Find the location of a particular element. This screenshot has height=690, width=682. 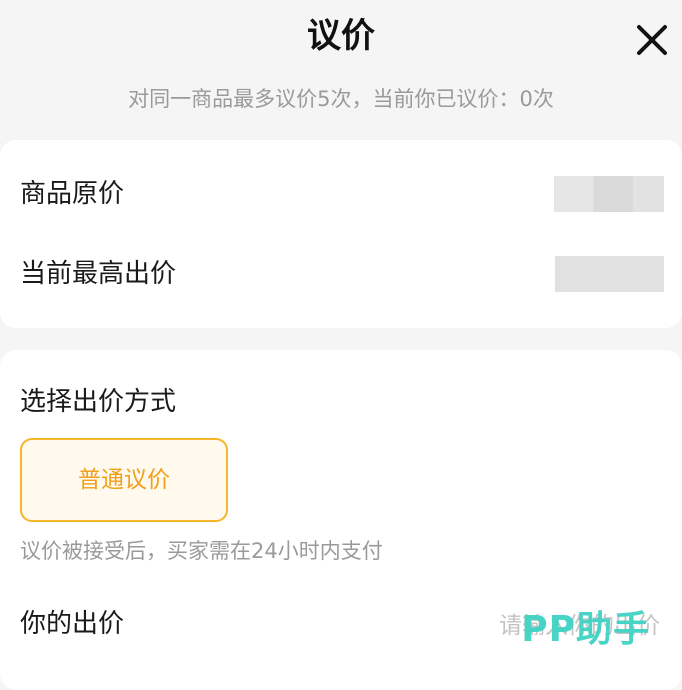

original-price-label: 商品原价 is located at coordinates (72, 194).